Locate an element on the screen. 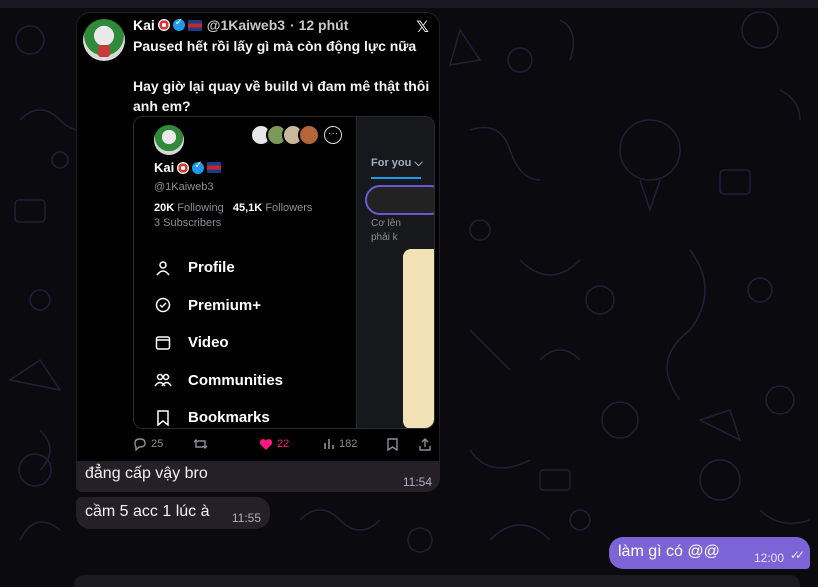 This screenshot has width=818, height=587. menu-label: Communities is located at coordinates (236, 380).